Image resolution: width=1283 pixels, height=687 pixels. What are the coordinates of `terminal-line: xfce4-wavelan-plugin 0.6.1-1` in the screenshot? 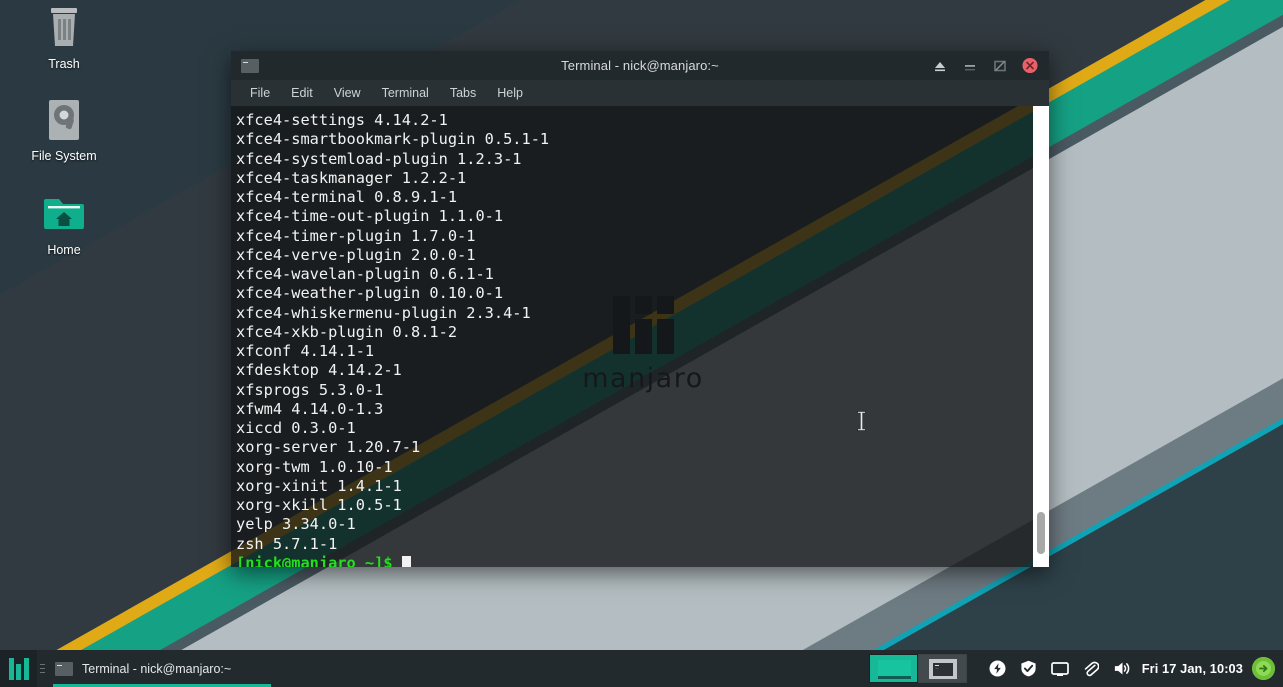 It's located at (365, 274).